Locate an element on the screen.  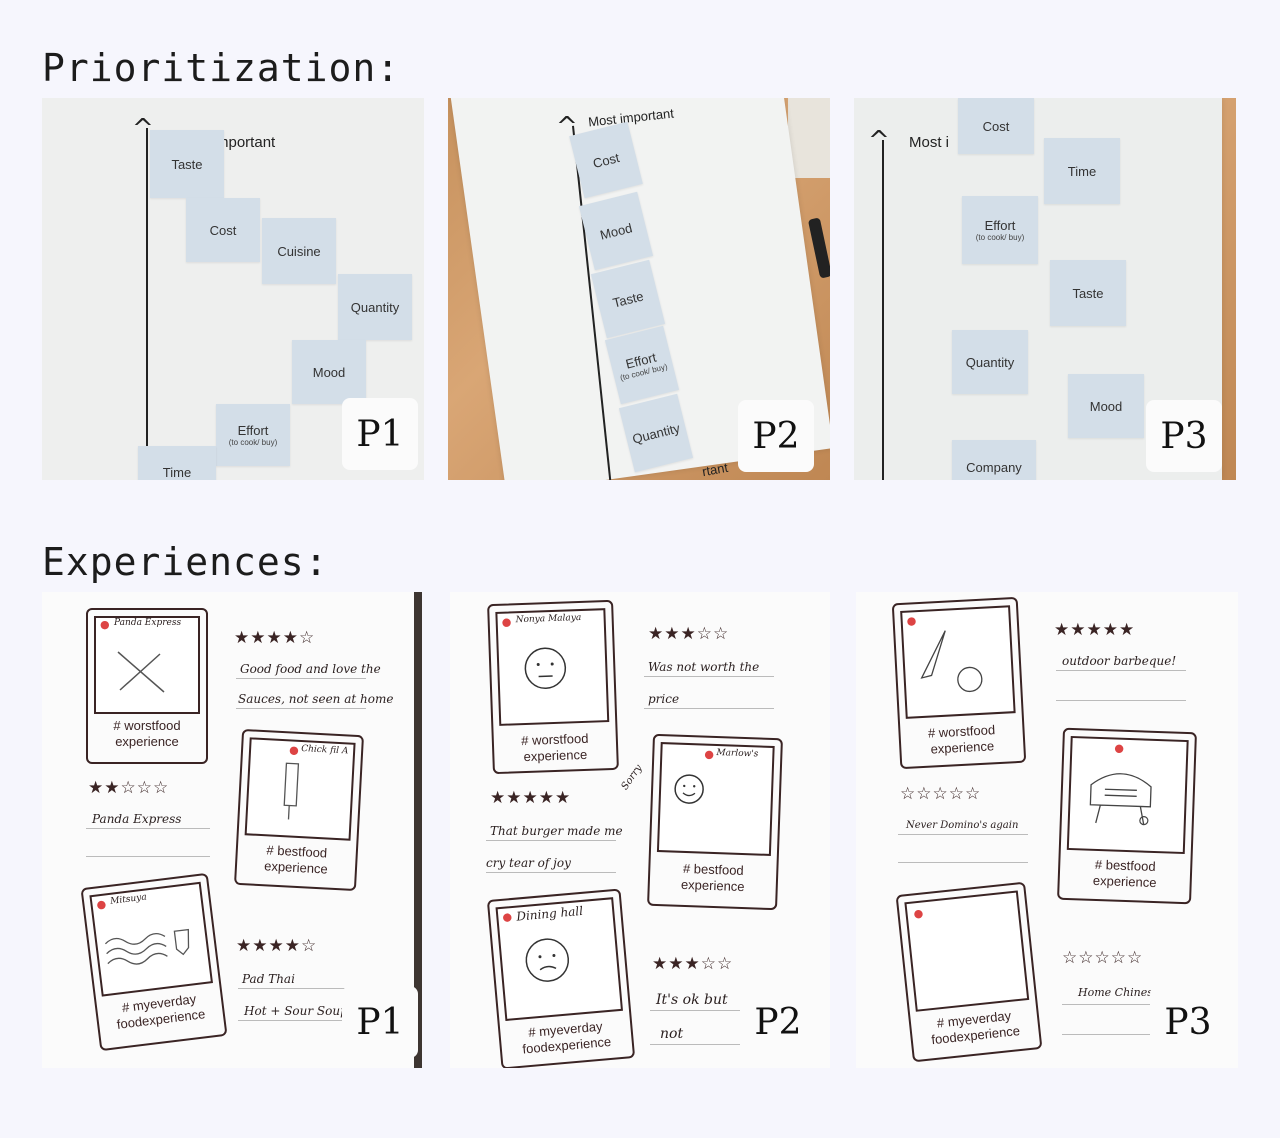
everyday-note-1: It's ok but is located at coordinates (692, 1000).